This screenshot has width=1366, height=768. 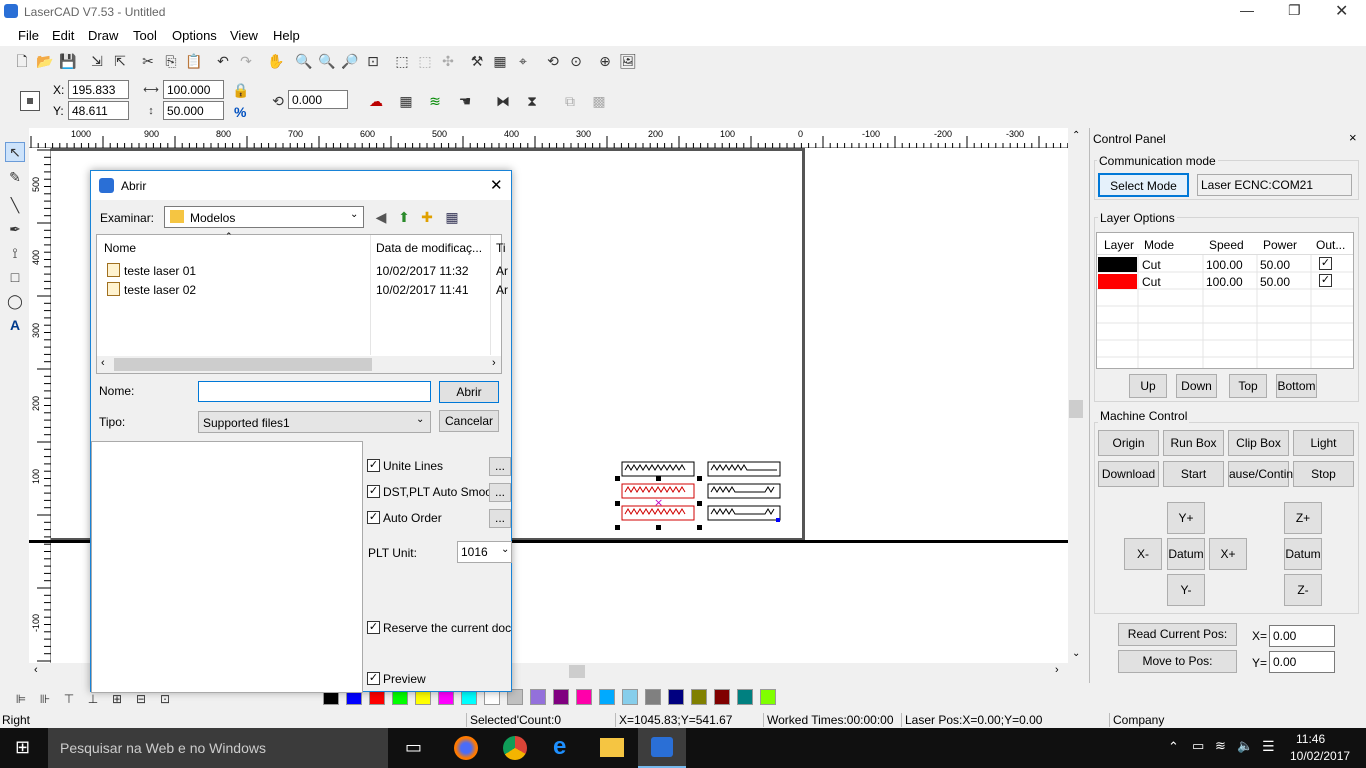 I want to click on file-type-select: Supported files1 ⌄, so click(x=314, y=422).